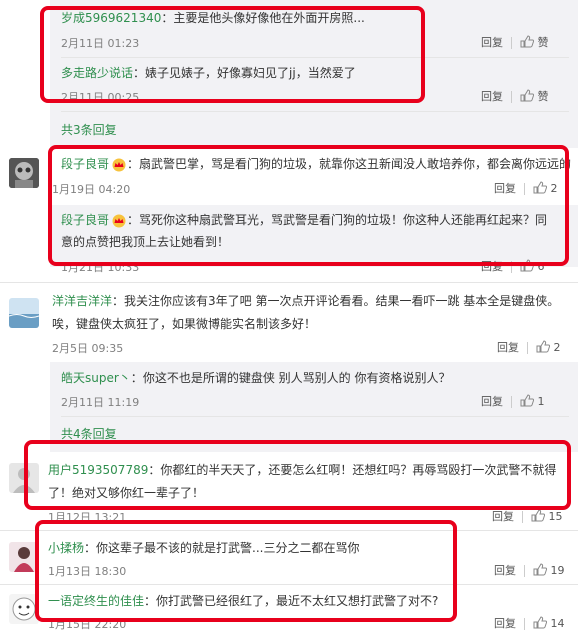 The image size is (578, 637). What do you see at coordinates (541, 401) in the screenshot?
I see `like-count: 1` at bounding box center [541, 401].